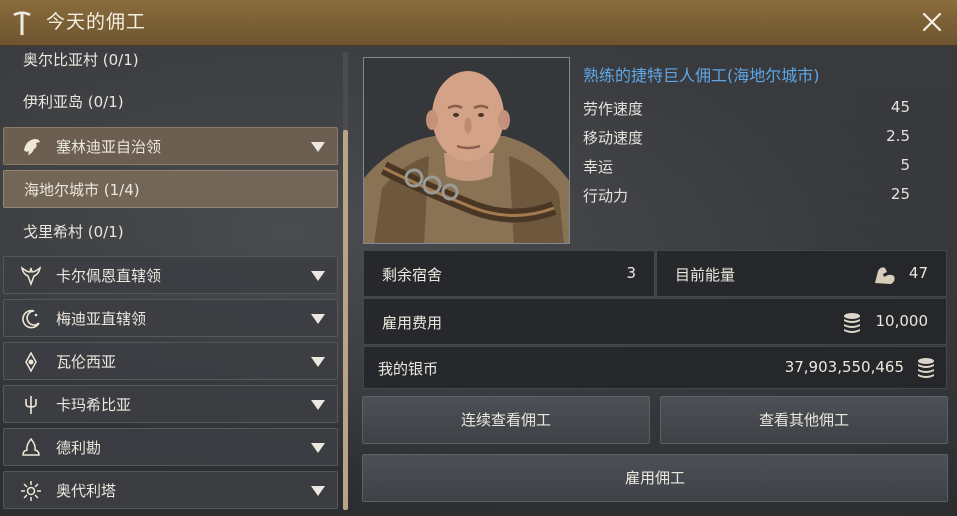 The image size is (957, 516). What do you see at coordinates (613, 138) in the screenshot?
I see `stat-move-speed-label: 移动速度` at bounding box center [613, 138].